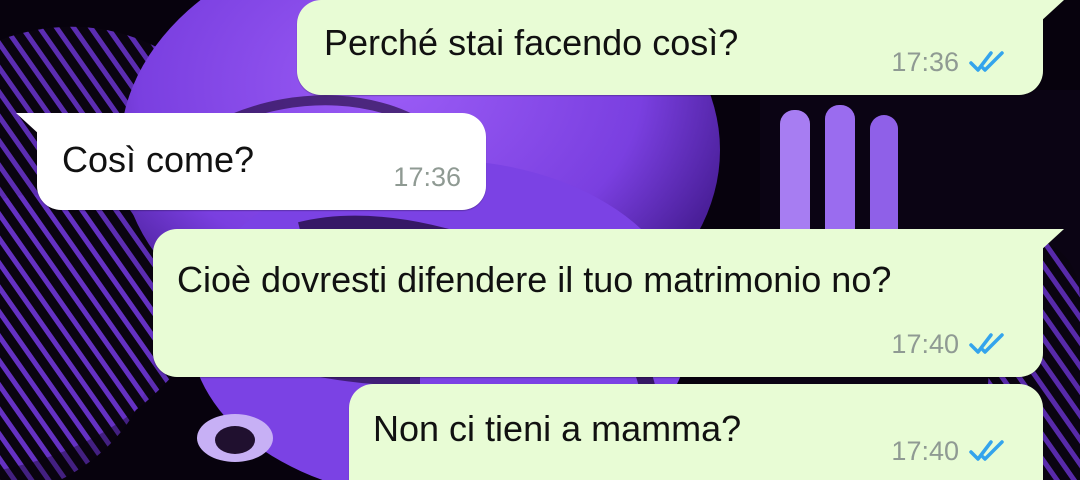 The height and width of the screenshot is (480, 1080). I want to click on message-bubble-incoming: Così come? 17:36, so click(261, 161).